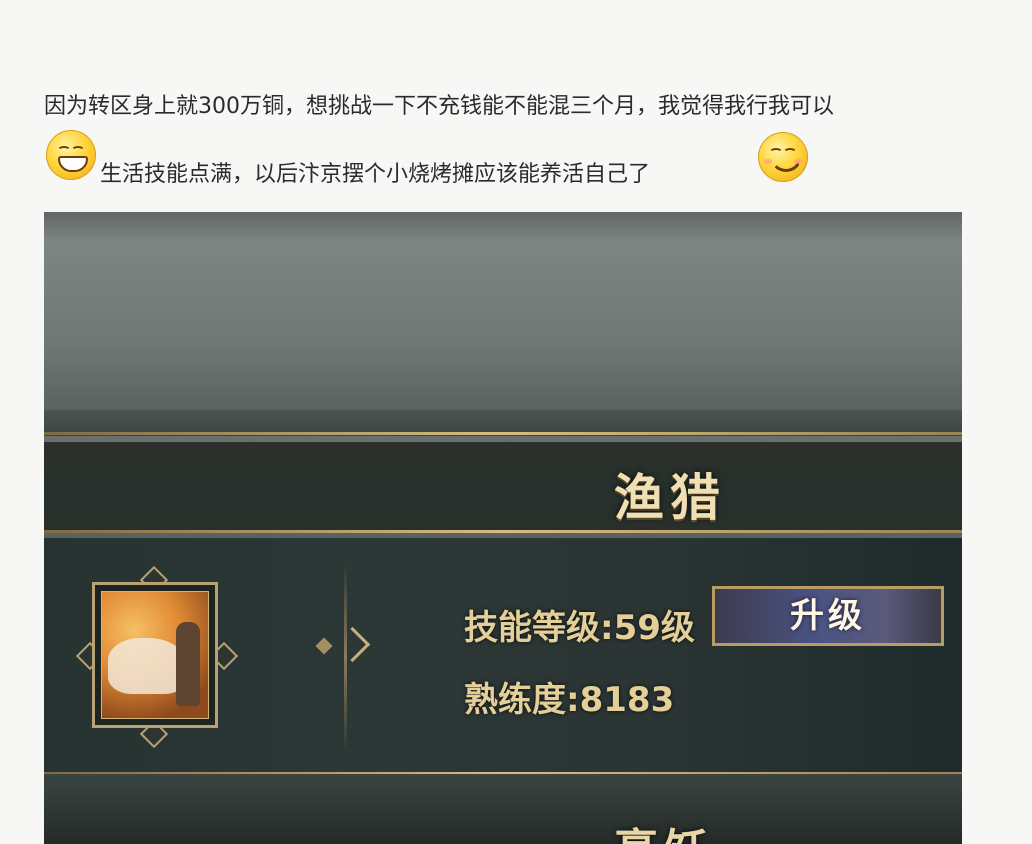 The width and height of the screenshot is (1032, 844). Describe the element at coordinates (569, 700) in the screenshot. I see `proficiency-label: 熟练度:8183` at that location.